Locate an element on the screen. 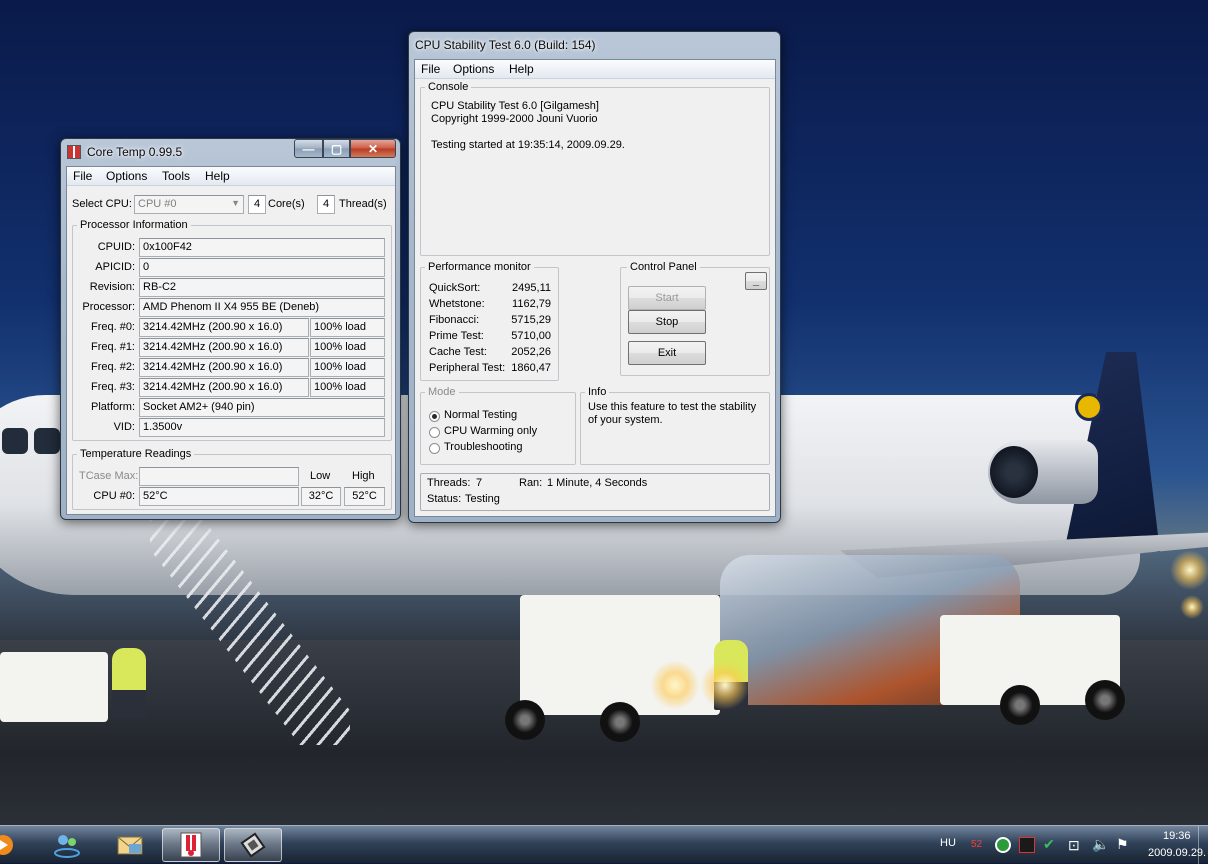  menu-tools: Tools is located at coordinates (176, 176).